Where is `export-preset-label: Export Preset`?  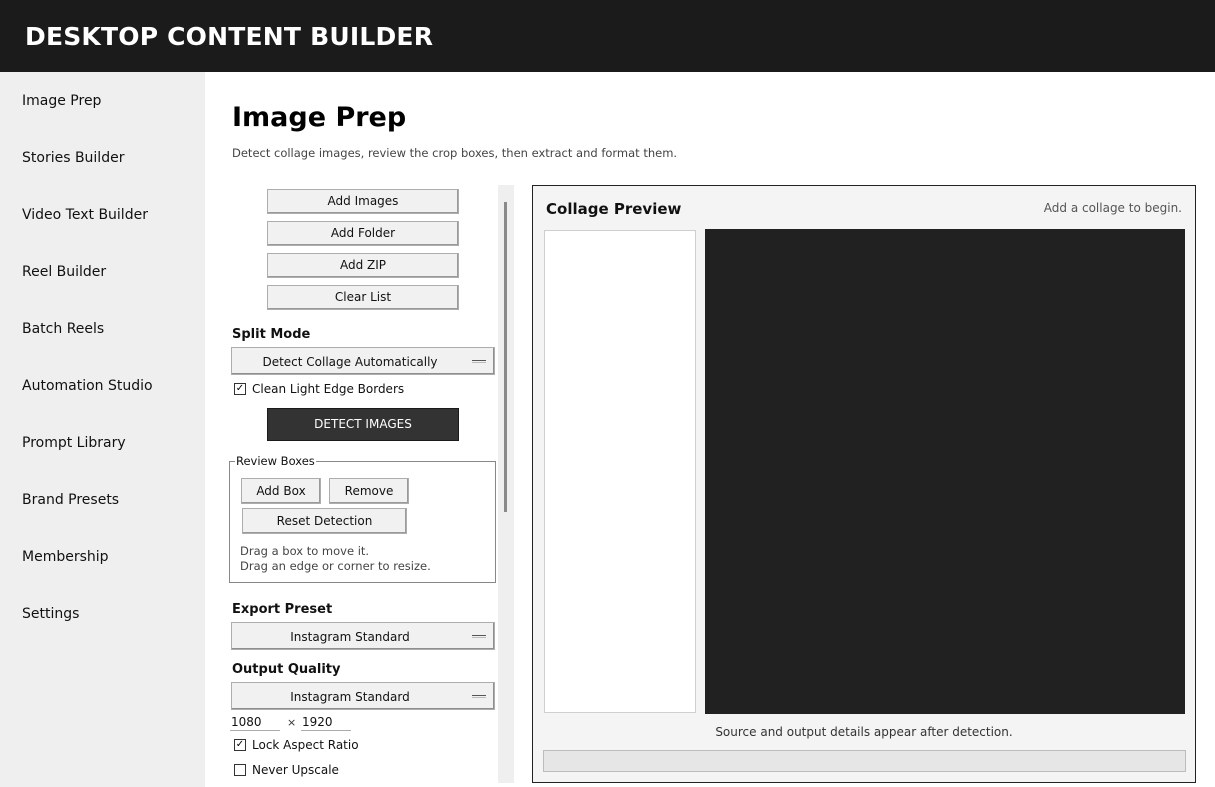 export-preset-label: Export Preset is located at coordinates (282, 609).